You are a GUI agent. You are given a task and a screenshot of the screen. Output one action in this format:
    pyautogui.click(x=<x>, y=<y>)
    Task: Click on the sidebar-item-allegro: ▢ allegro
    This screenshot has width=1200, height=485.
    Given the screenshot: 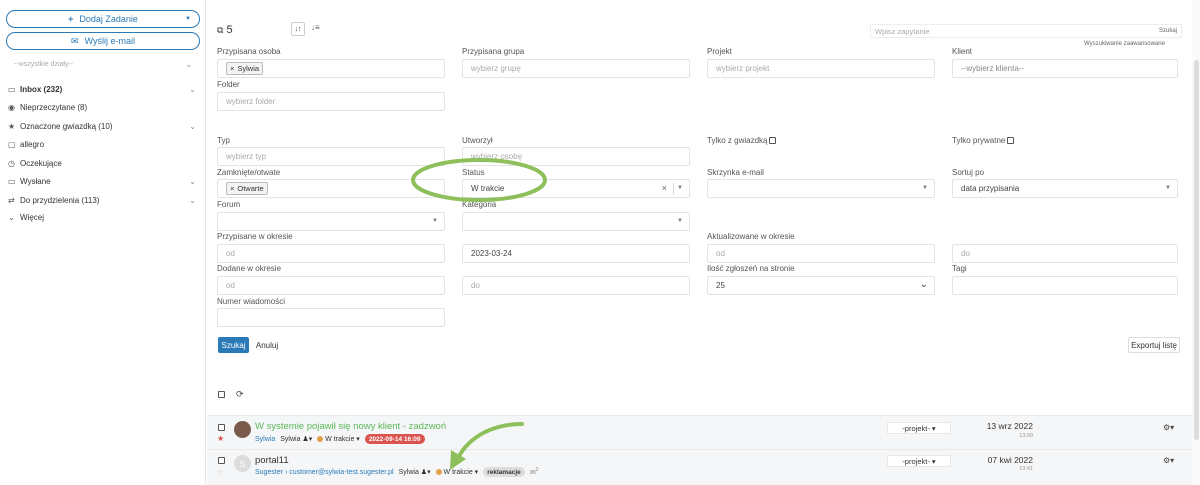 What is the action you would take?
    pyautogui.click(x=104, y=144)
    